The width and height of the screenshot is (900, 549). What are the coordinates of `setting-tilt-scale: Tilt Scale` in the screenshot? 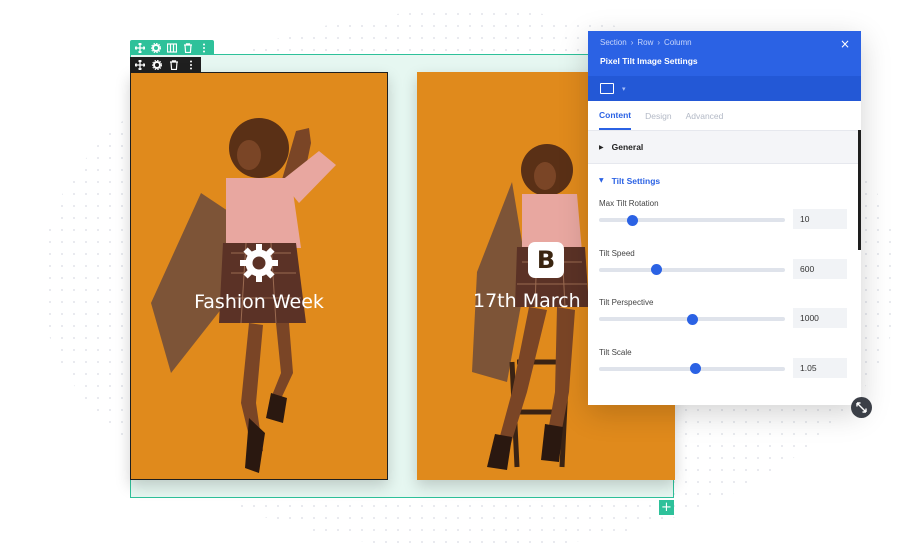 It's located at (724, 371).